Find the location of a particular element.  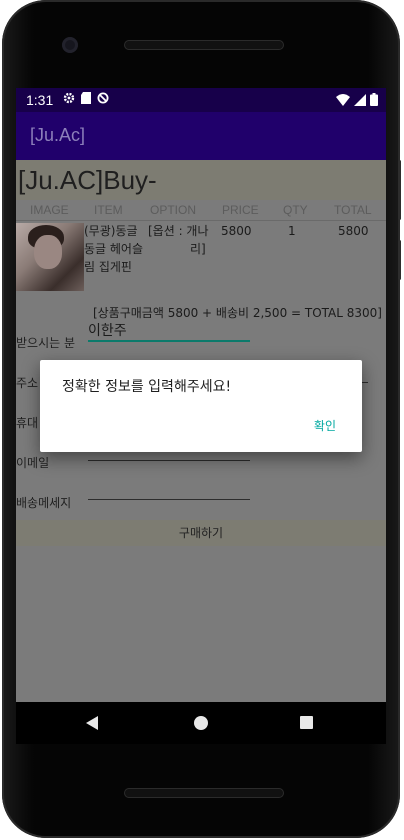

phone-label: 휴대 is located at coordinates (27, 423).